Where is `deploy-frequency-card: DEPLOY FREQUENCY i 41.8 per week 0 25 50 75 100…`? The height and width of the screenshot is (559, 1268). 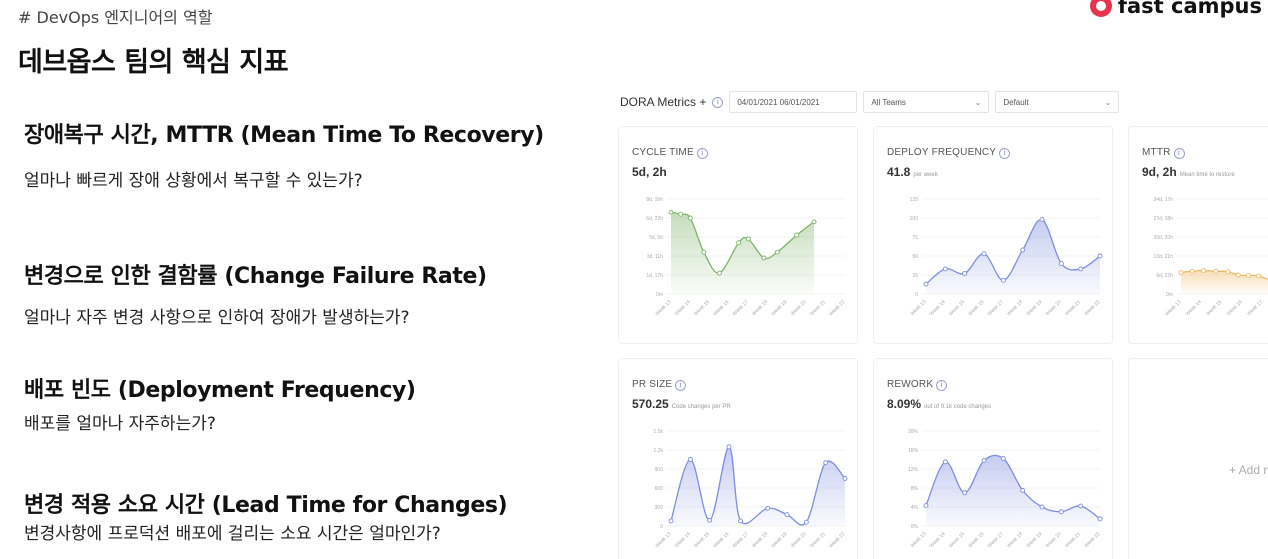
deploy-frequency-card: DEPLOY FREQUENCY i 41.8 per week 0 25 50 75 100… is located at coordinates (993, 235).